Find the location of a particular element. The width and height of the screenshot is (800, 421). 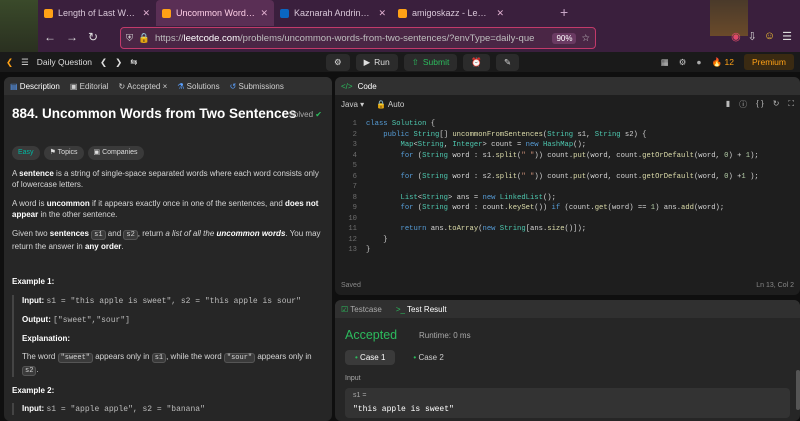

line-number: 13 is located at coordinates (352, 250).